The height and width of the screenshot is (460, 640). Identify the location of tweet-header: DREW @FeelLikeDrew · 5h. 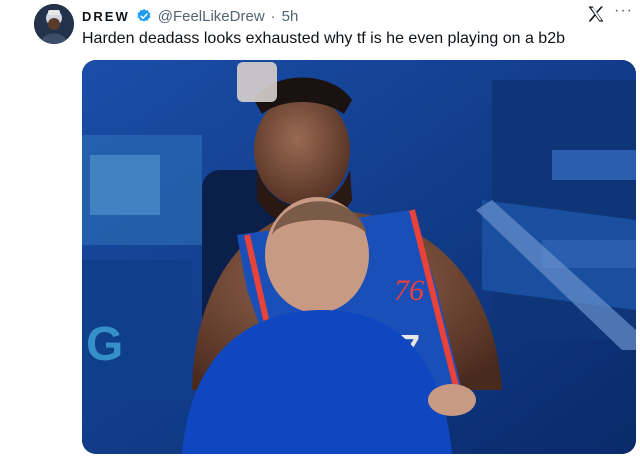
(190, 16).